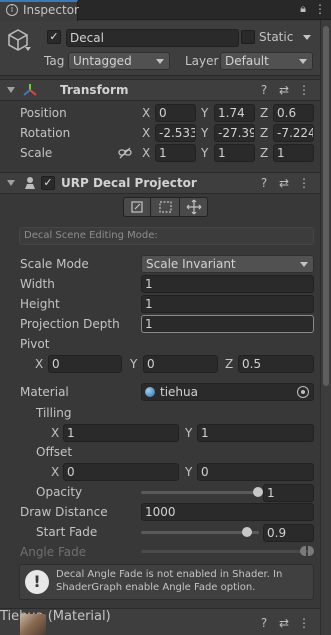  Describe the element at coordinates (30, 183) in the screenshot. I see `decal-projector-icon` at that location.